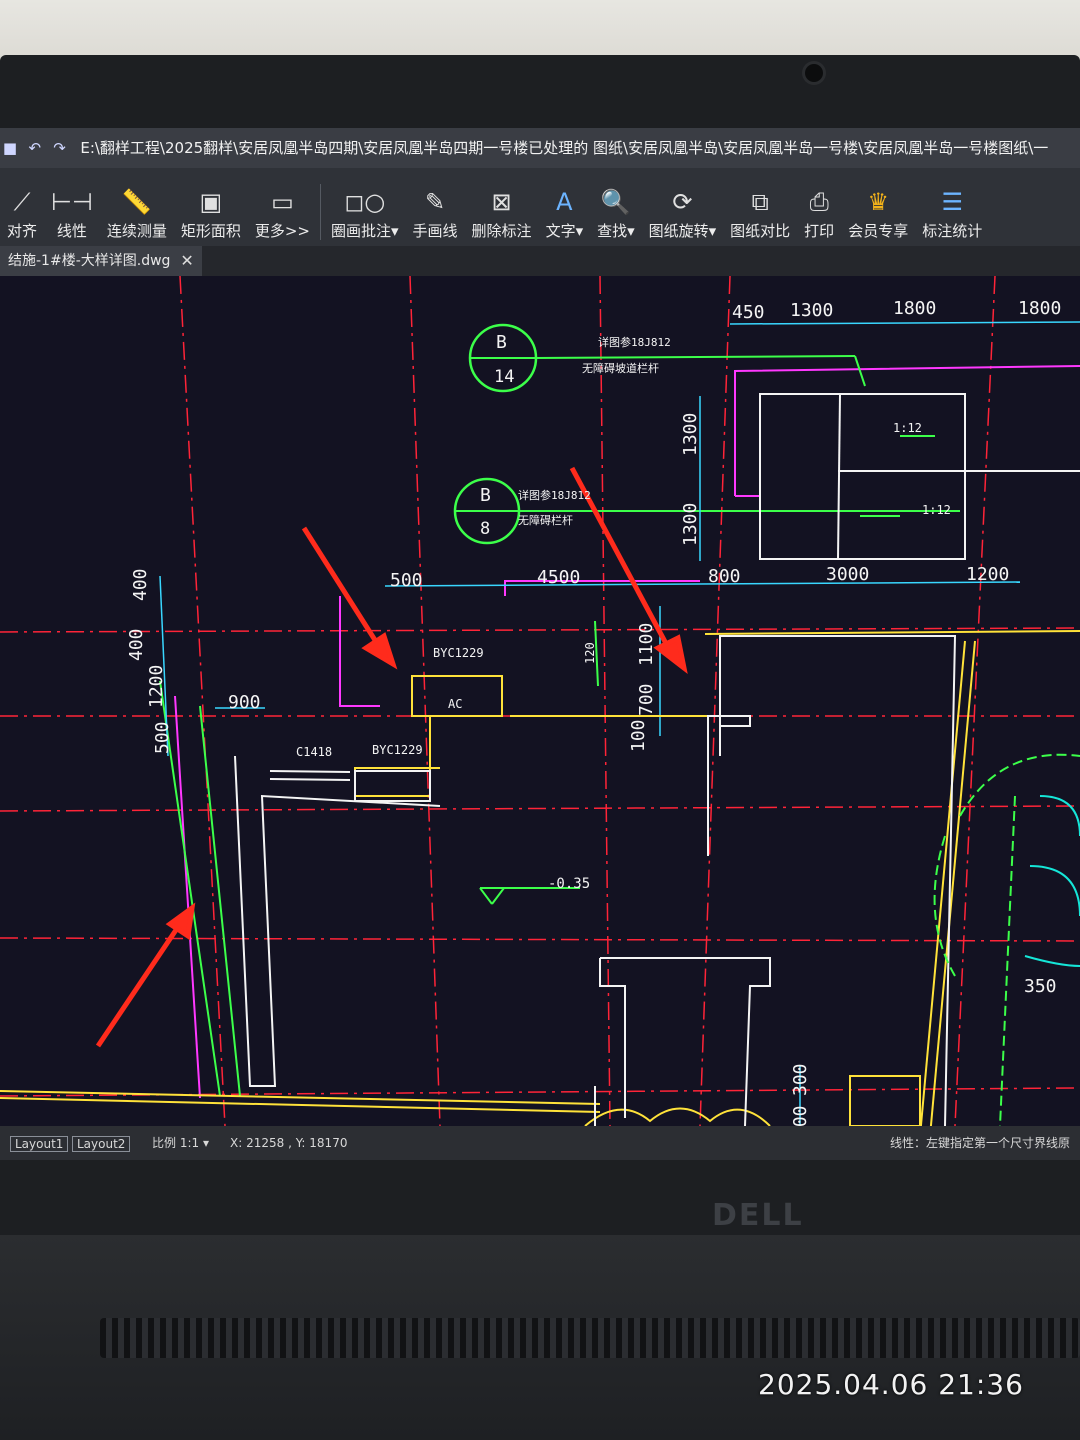 The image size is (1080, 1440). I want to click on document-tab-bar: 结施-1#楼-大样详图.dwg ✕, so click(540, 261).